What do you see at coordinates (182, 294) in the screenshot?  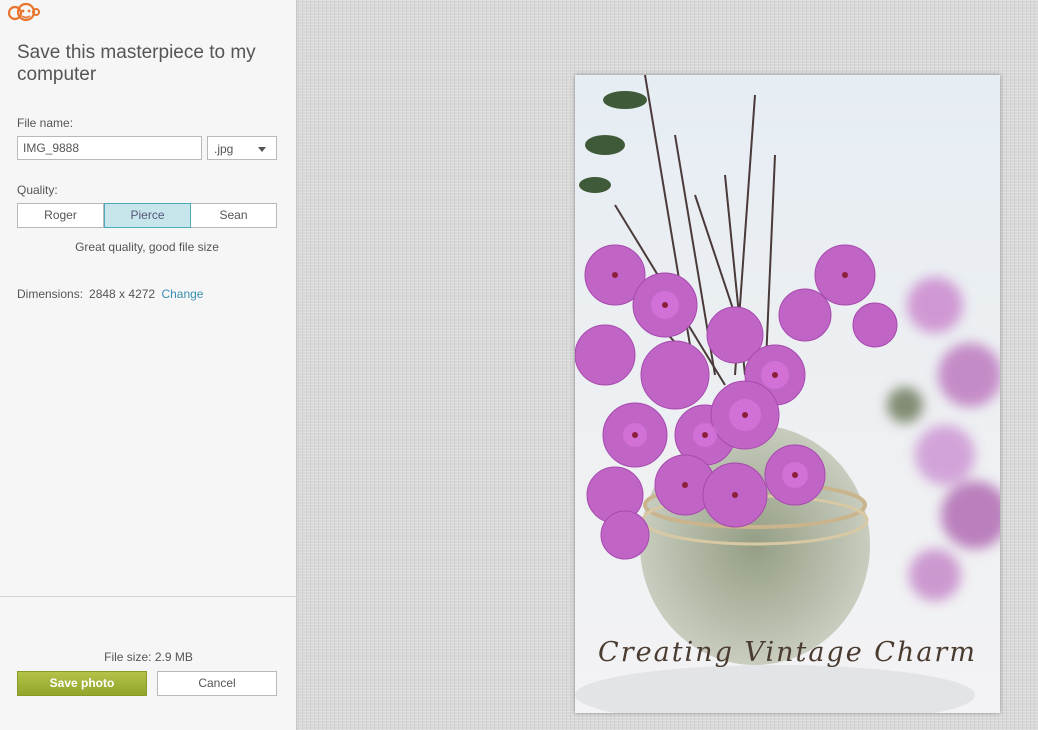 I see `change-dimensions-link: Change` at bounding box center [182, 294].